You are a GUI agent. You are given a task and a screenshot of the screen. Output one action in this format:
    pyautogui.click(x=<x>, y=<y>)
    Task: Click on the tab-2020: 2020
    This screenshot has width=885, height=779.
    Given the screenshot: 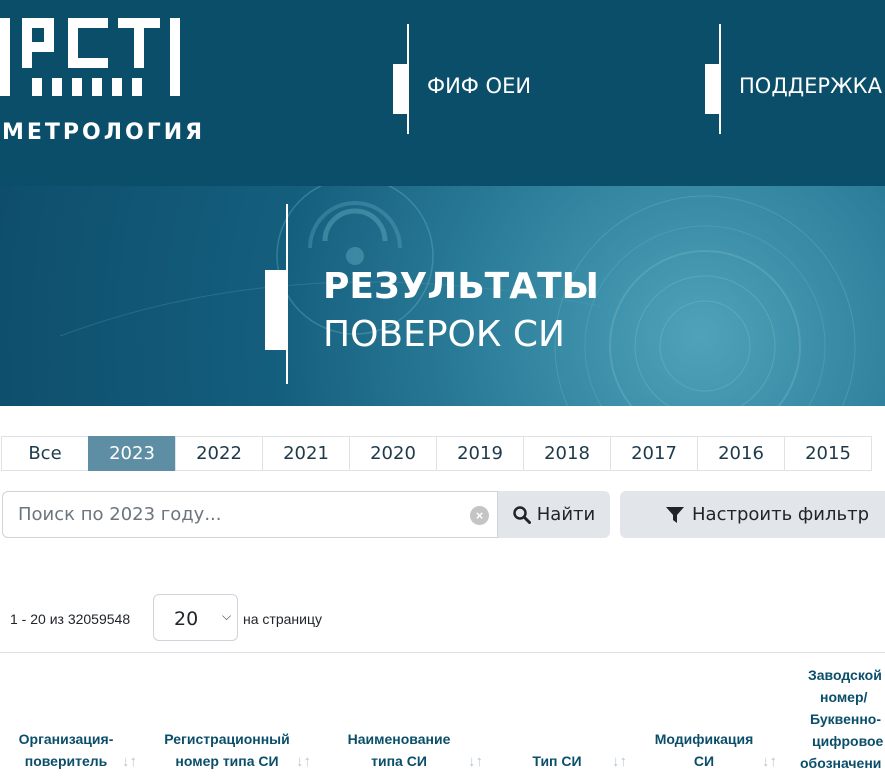 What is the action you would take?
    pyautogui.click(x=393, y=453)
    